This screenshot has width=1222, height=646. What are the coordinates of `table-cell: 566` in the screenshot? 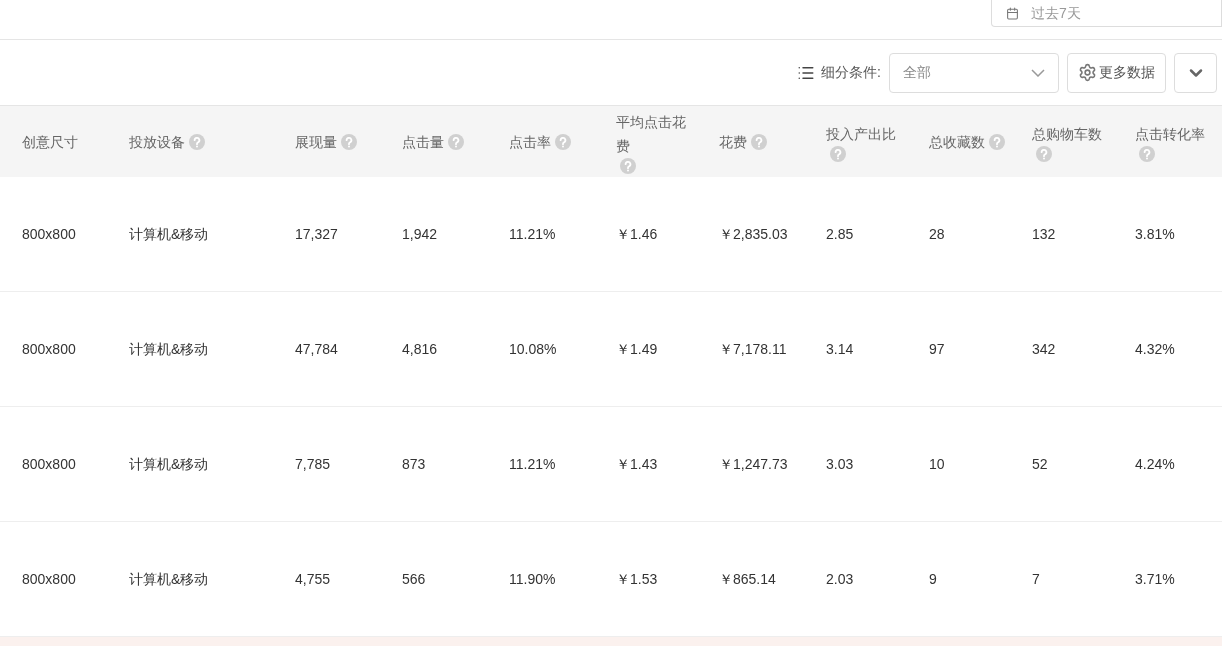 It's located at (414, 578).